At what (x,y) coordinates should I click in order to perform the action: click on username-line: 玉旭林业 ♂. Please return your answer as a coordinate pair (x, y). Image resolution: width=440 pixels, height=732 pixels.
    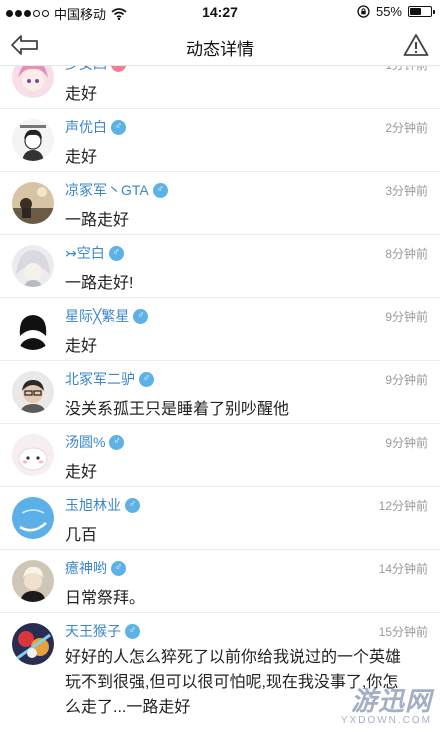
    Looking at the image, I should click on (102, 505).